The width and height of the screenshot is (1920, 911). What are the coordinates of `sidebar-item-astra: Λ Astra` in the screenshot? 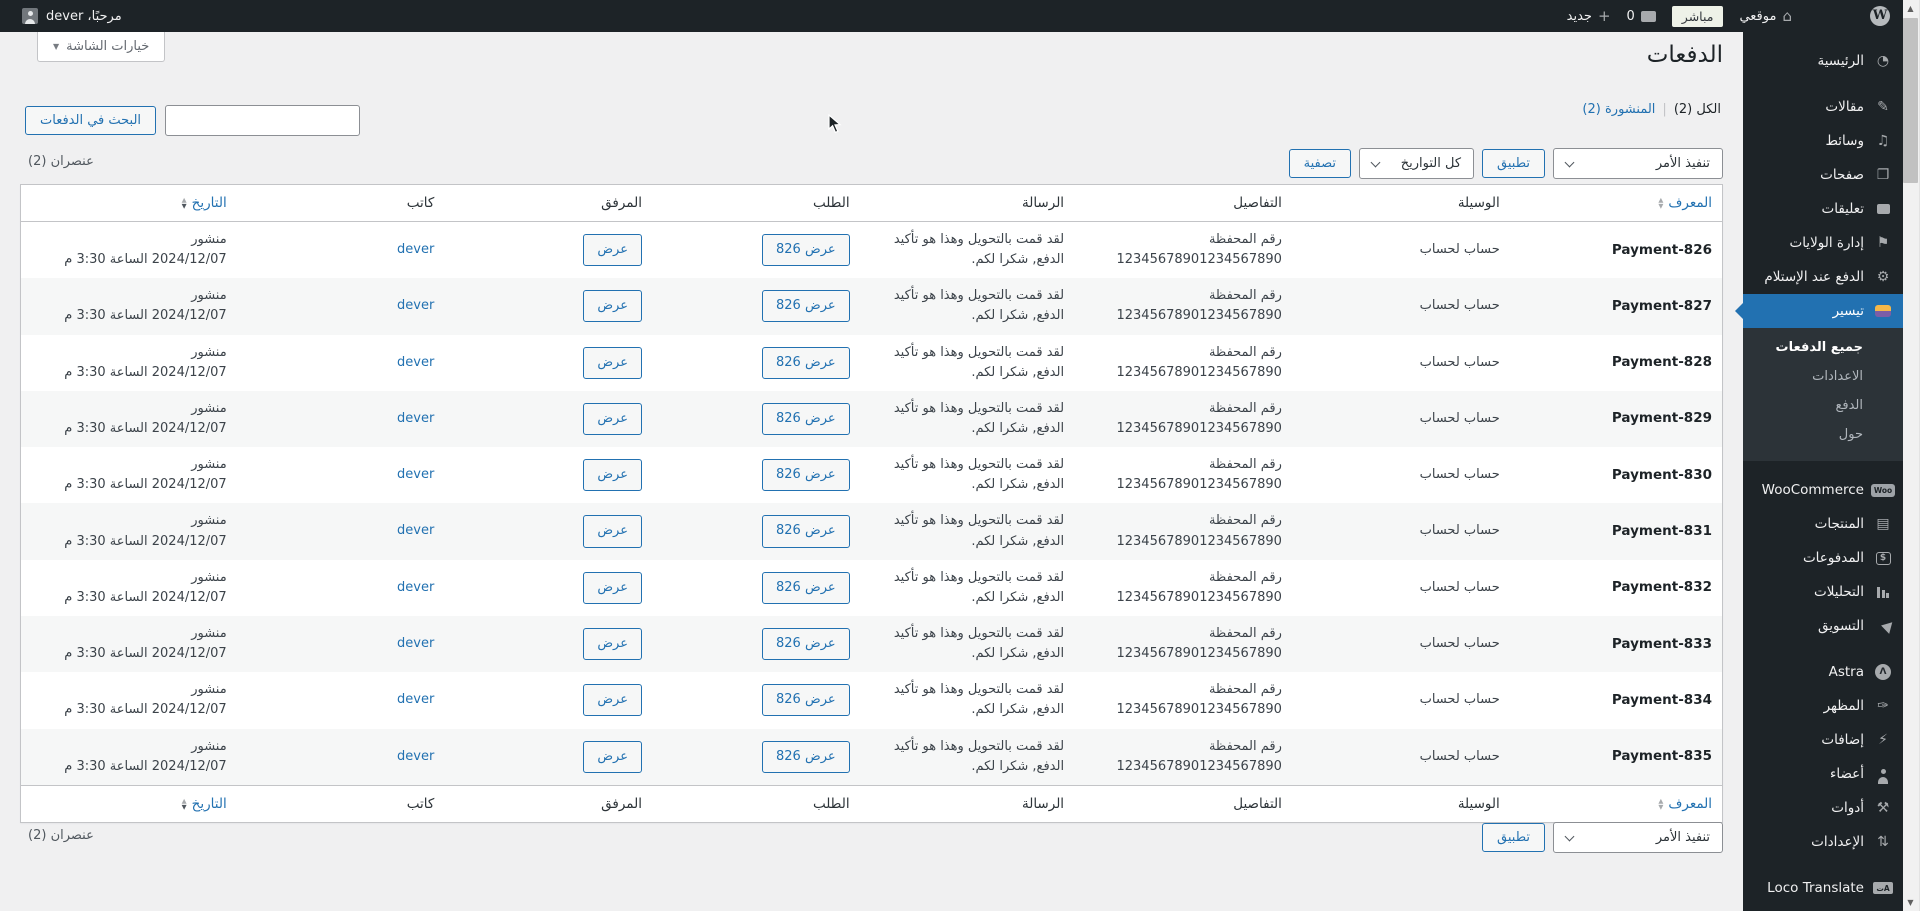 It's located at (1823, 672).